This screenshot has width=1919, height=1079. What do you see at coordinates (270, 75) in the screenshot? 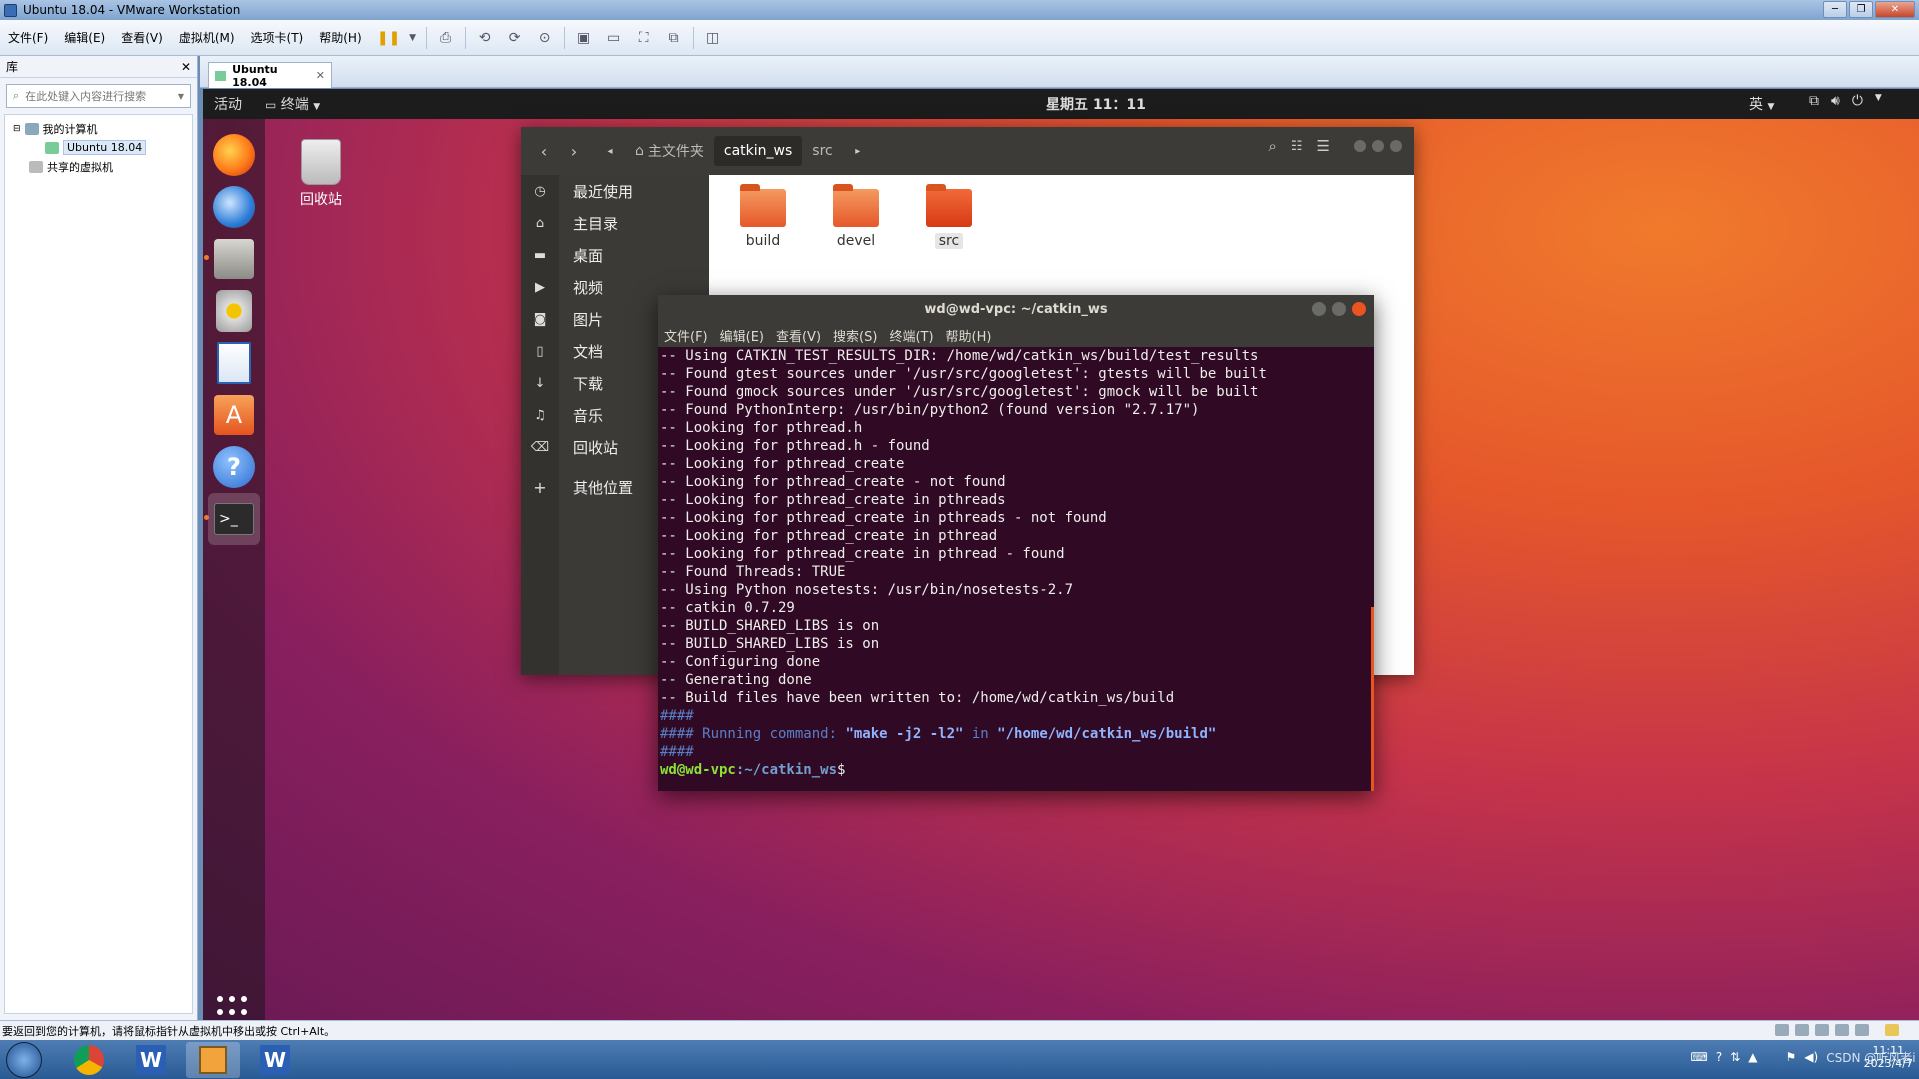
I see `tab-ubuntu: Ubuntu 18.04 ✕` at bounding box center [270, 75].